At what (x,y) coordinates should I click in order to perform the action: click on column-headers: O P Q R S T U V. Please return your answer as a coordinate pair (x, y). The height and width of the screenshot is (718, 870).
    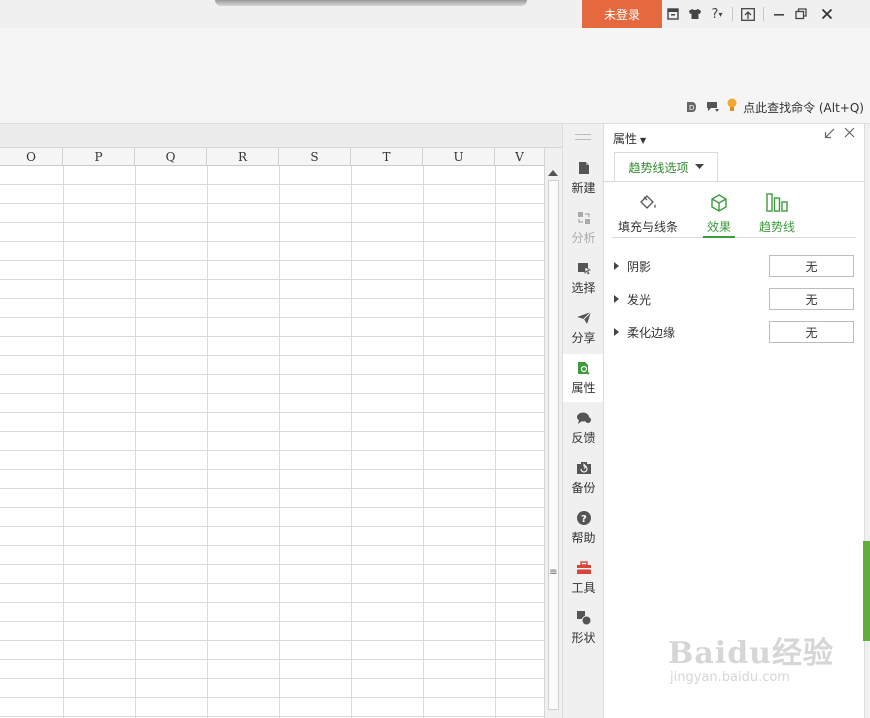
    Looking at the image, I should click on (272, 157).